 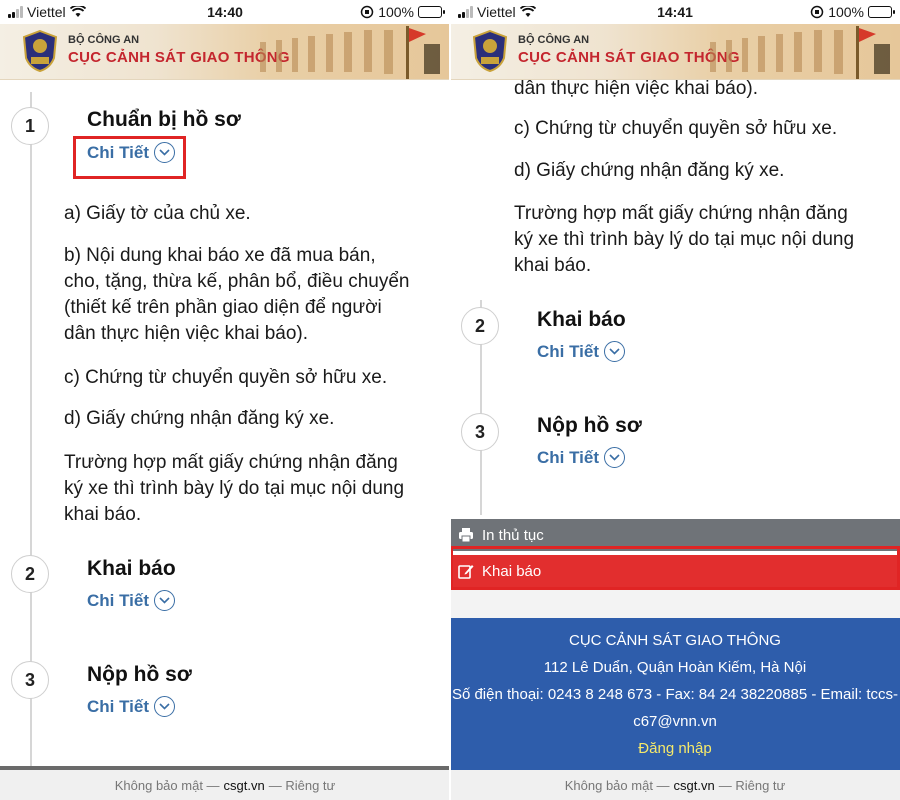 What do you see at coordinates (237, 281) in the screenshot?
I see `doc-item-b-line2: cho, tặng, thừa kế, phân bổ, điều chuyển` at bounding box center [237, 281].